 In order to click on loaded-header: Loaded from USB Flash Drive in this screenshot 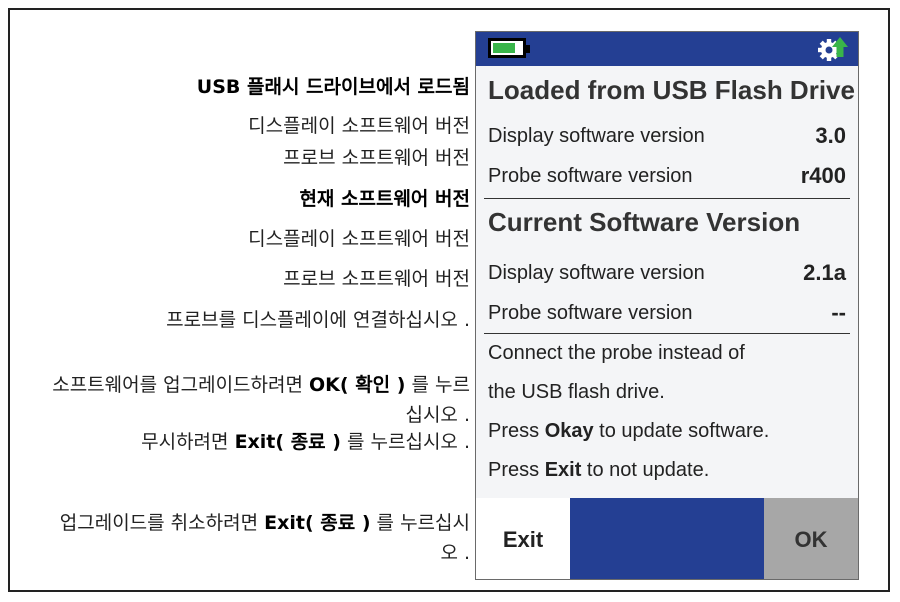, I will do `click(671, 89)`.